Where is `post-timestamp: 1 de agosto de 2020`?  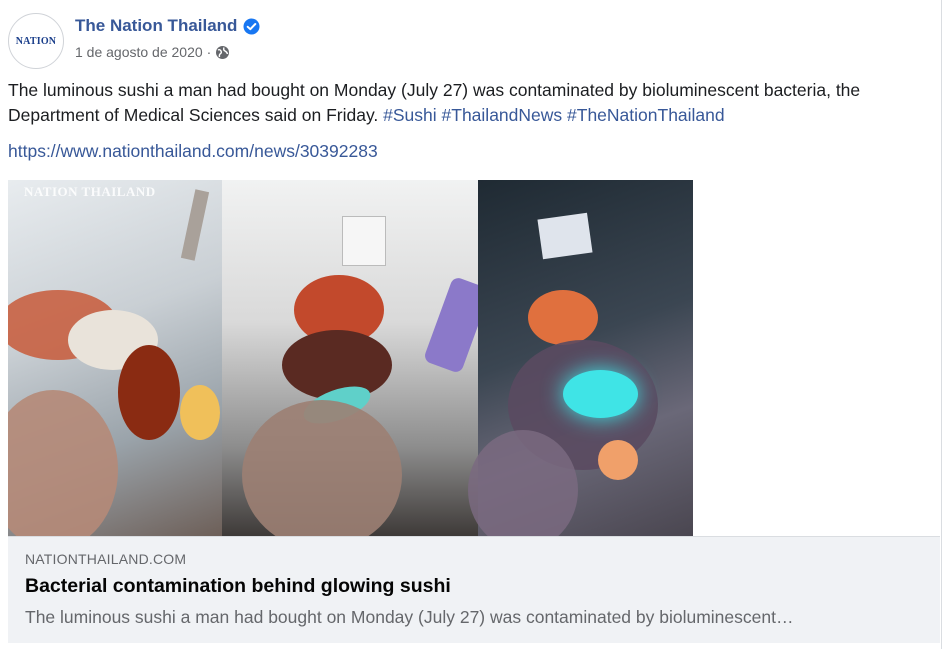 post-timestamp: 1 de agosto de 2020 is located at coordinates (139, 52).